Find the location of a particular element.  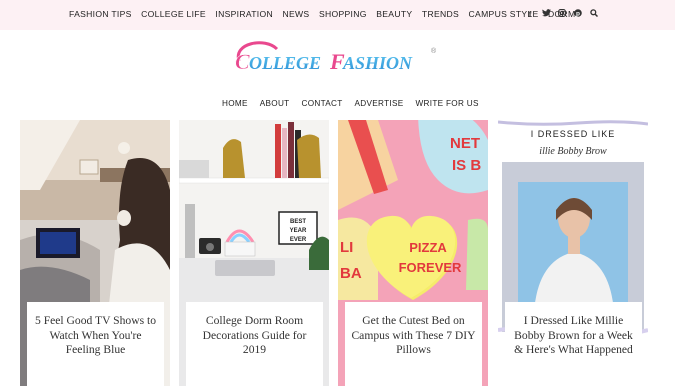

svg-text: LI is located at coordinates (346, 247).